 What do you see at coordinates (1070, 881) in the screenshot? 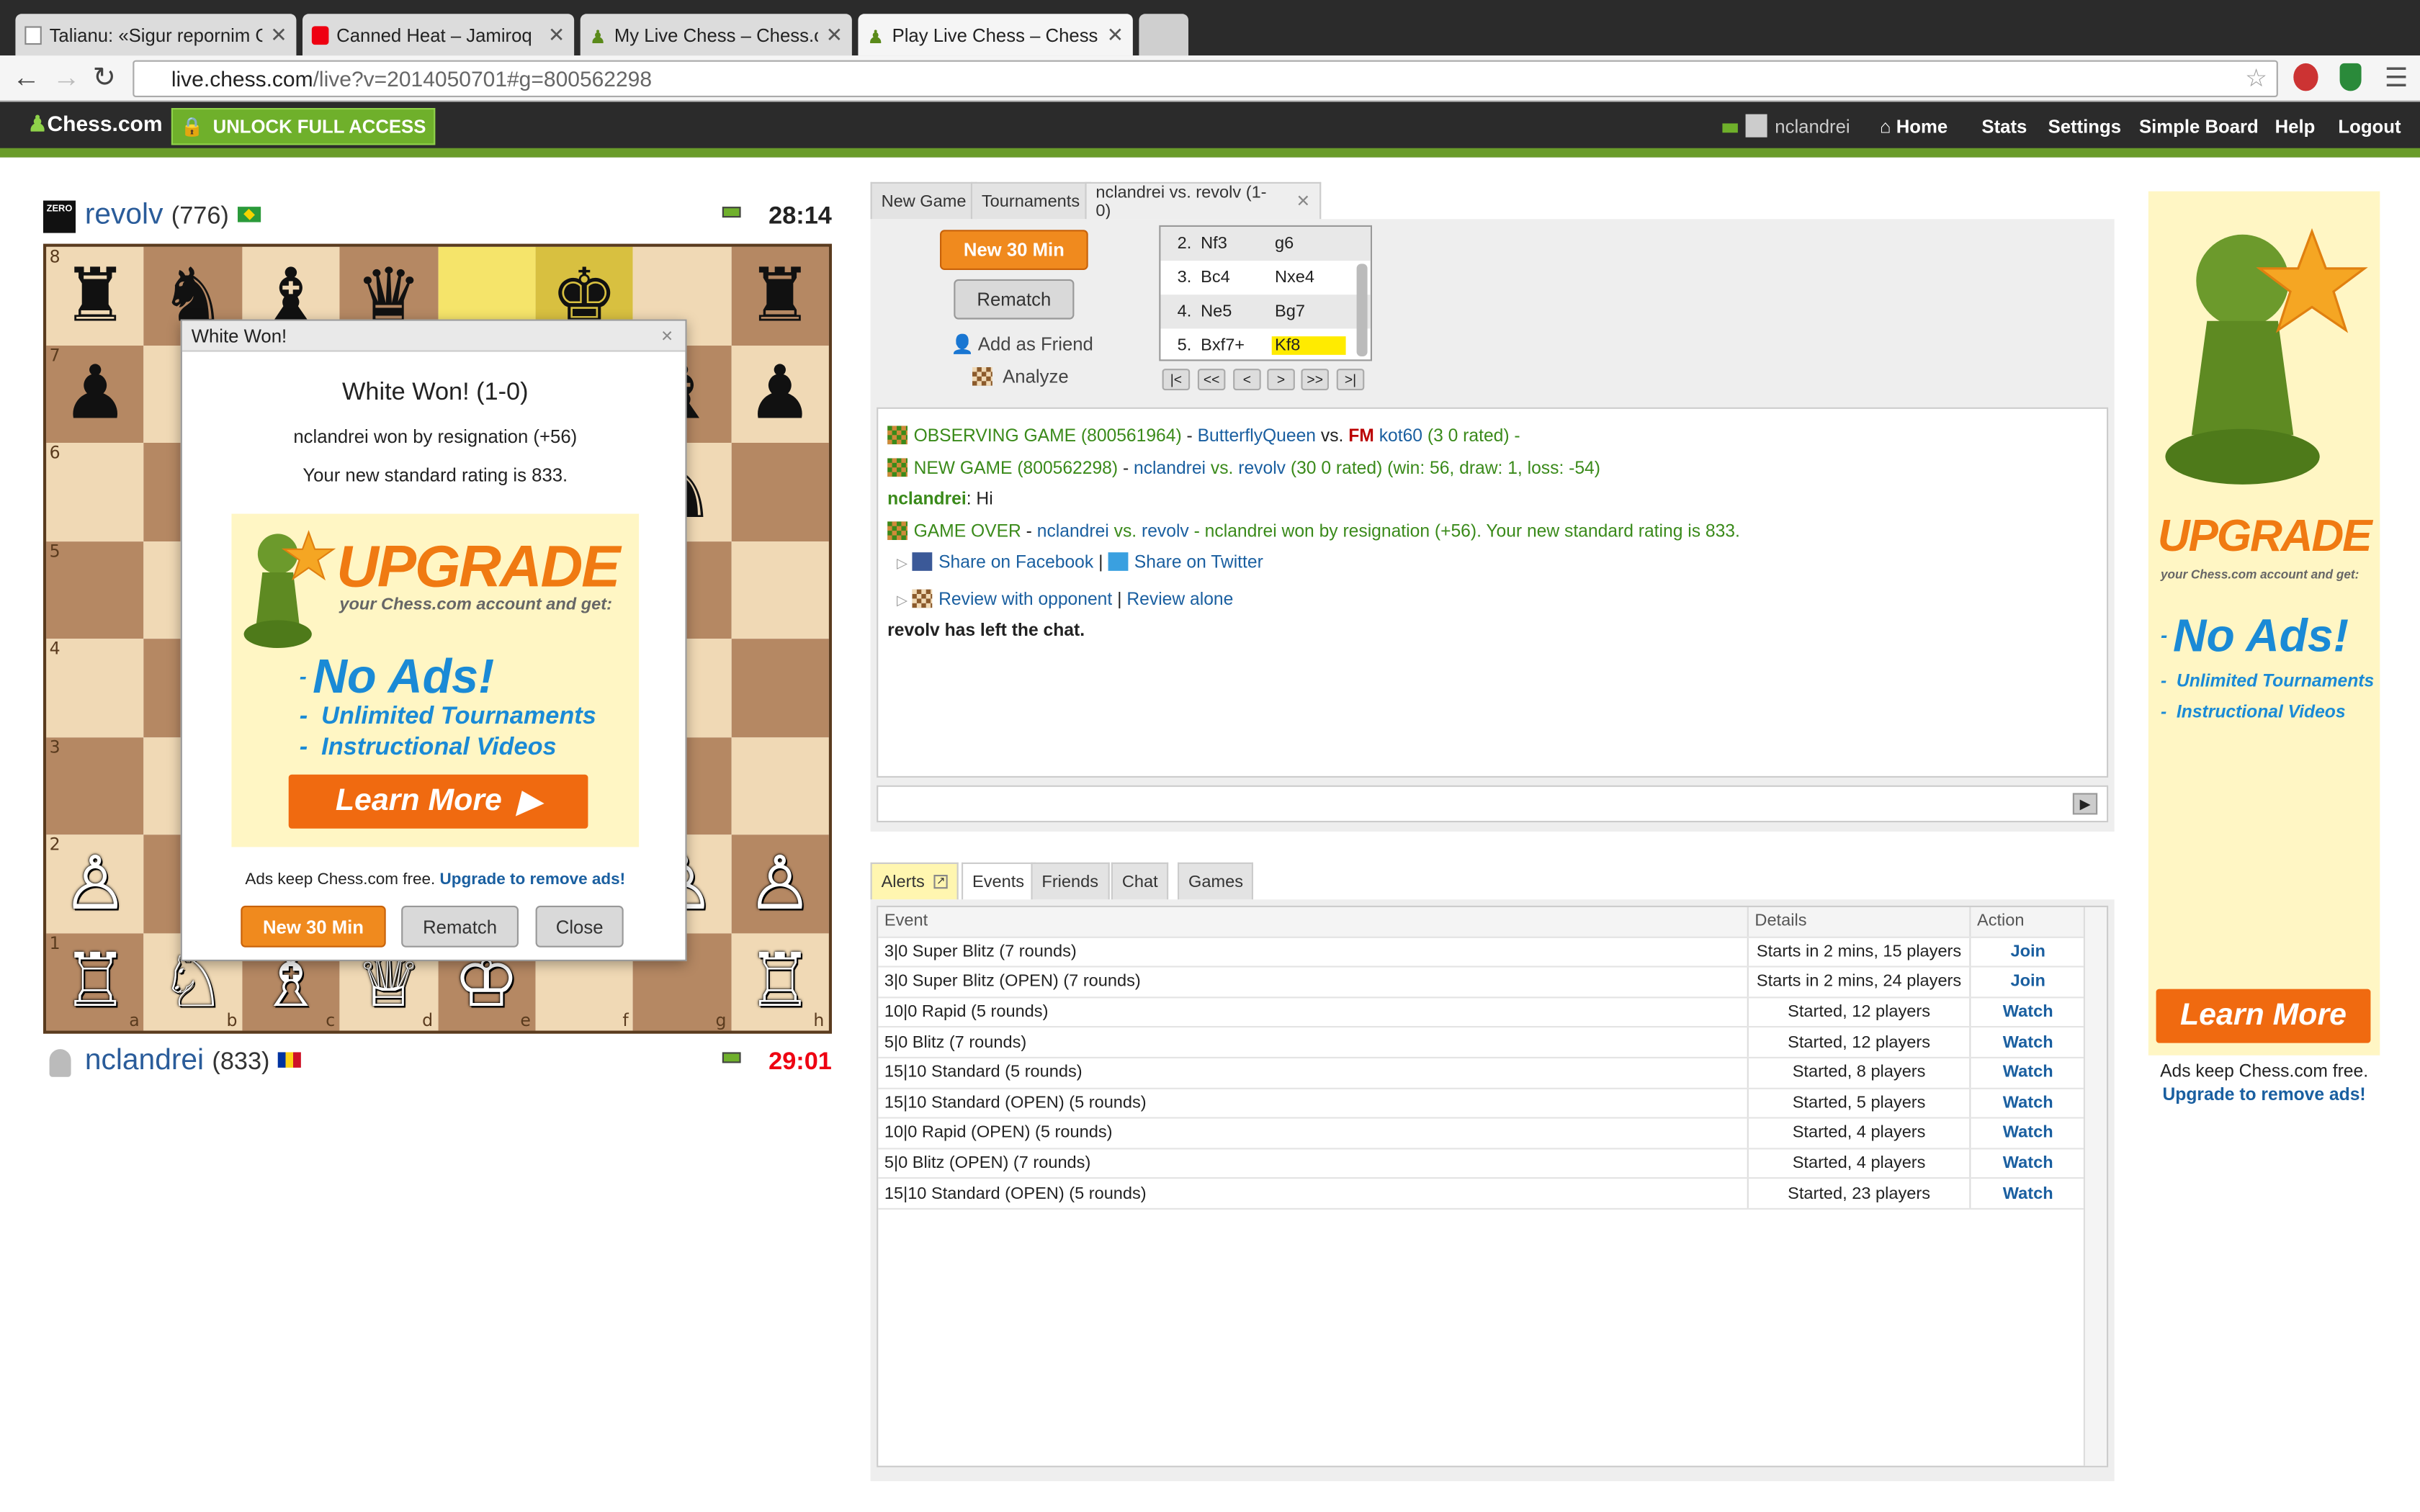
I see `tab-friends: Friends` at bounding box center [1070, 881].